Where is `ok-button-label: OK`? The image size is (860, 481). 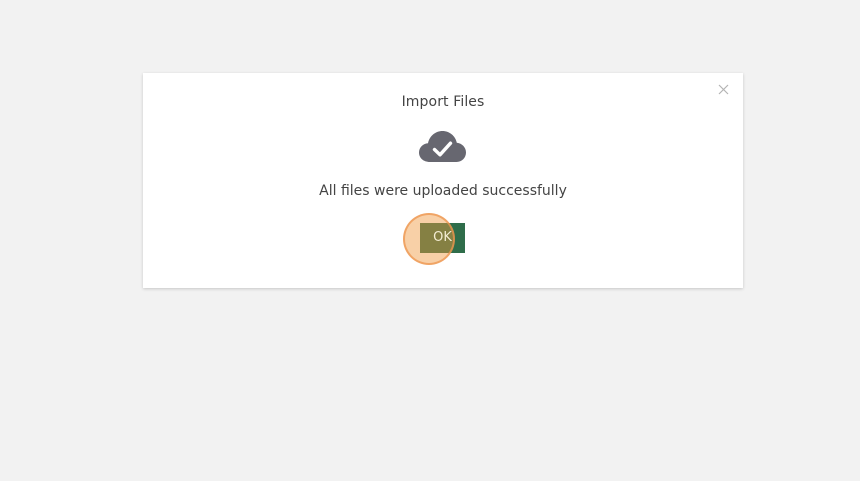 ok-button-label: OK is located at coordinates (442, 237).